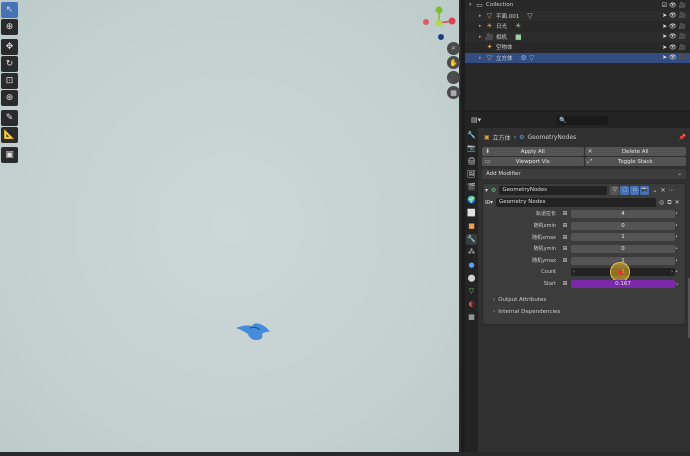 The width and height of the screenshot is (690, 456). What do you see at coordinates (439, 25) in the screenshot?
I see `navigation-gizmo` at bounding box center [439, 25].